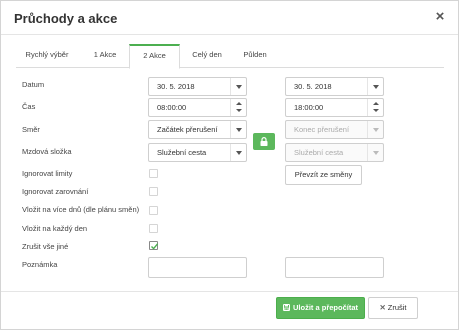 The height and width of the screenshot is (330, 459). What do you see at coordinates (153, 210) in the screenshot?
I see `insert-multiple-days-checkbox` at bounding box center [153, 210].